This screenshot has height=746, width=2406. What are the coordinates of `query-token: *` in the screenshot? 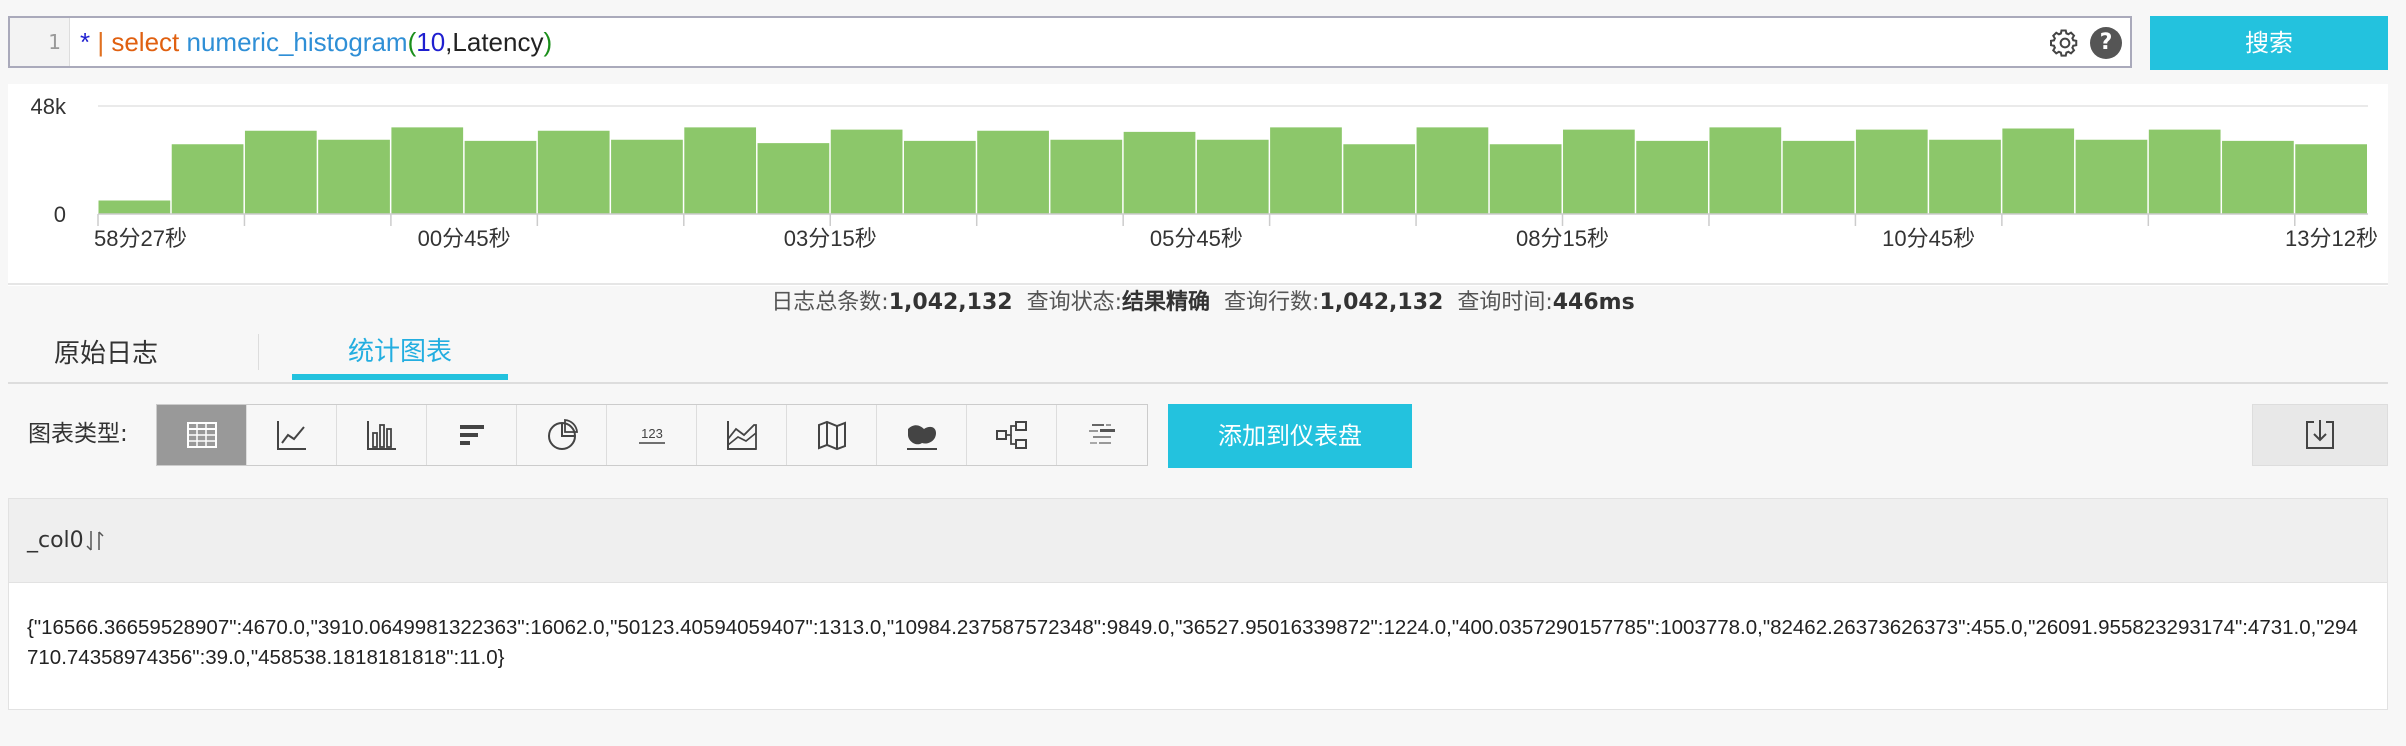 It's located at (85, 42).